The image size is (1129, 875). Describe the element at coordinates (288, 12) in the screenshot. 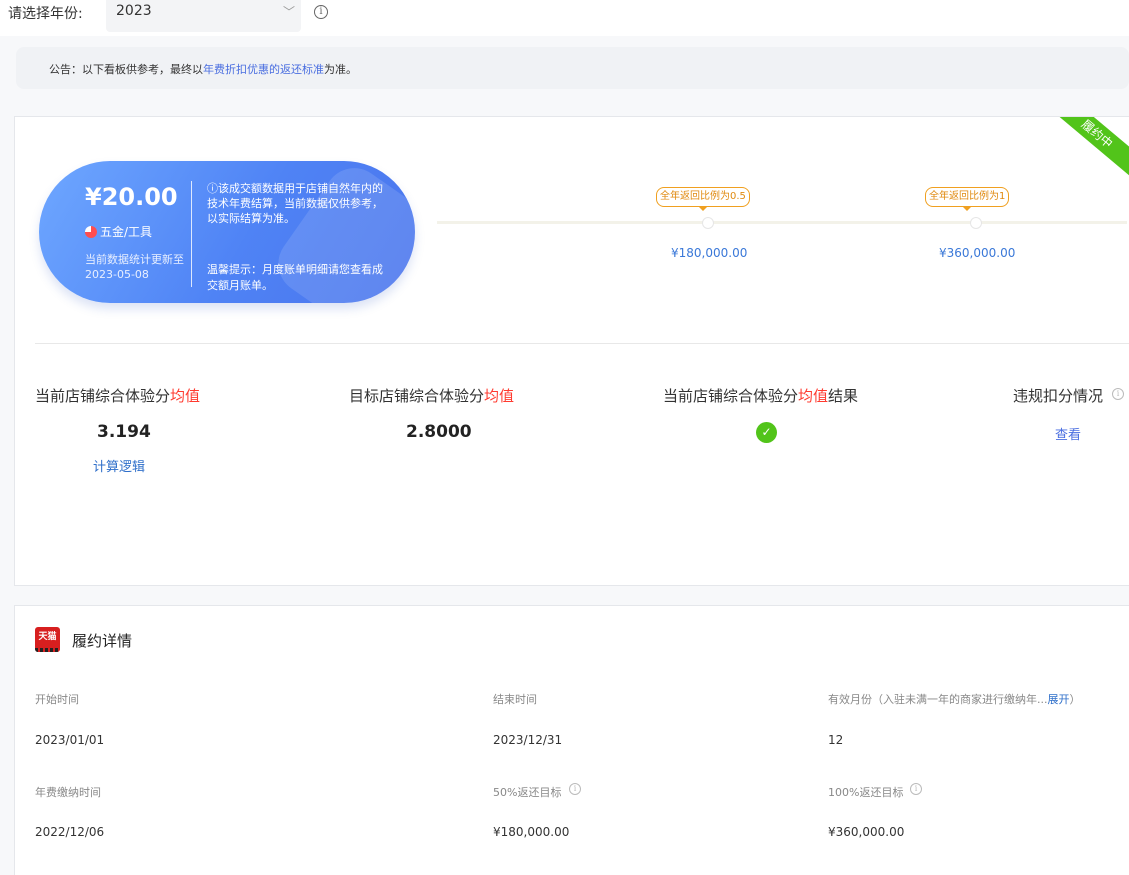

I see `chevron-down-icon: ﹀` at that location.